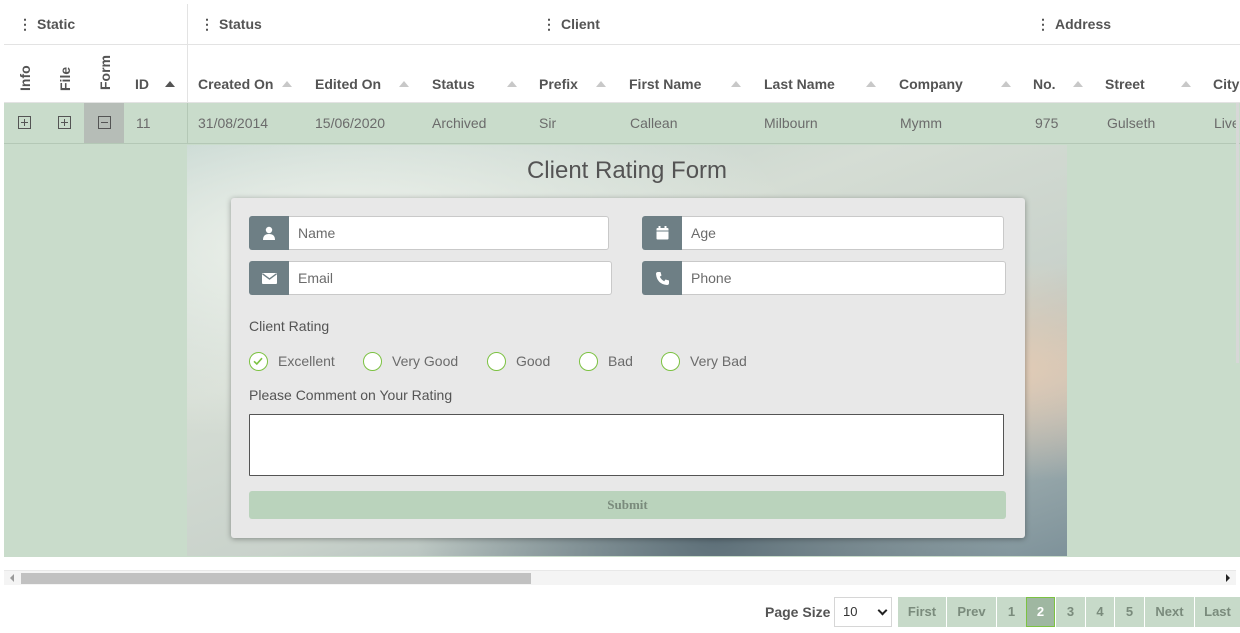 This screenshot has height=633, width=1240. What do you see at coordinates (170, 84) in the screenshot?
I see `sort-asc-icon` at bounding box center [170, 84].